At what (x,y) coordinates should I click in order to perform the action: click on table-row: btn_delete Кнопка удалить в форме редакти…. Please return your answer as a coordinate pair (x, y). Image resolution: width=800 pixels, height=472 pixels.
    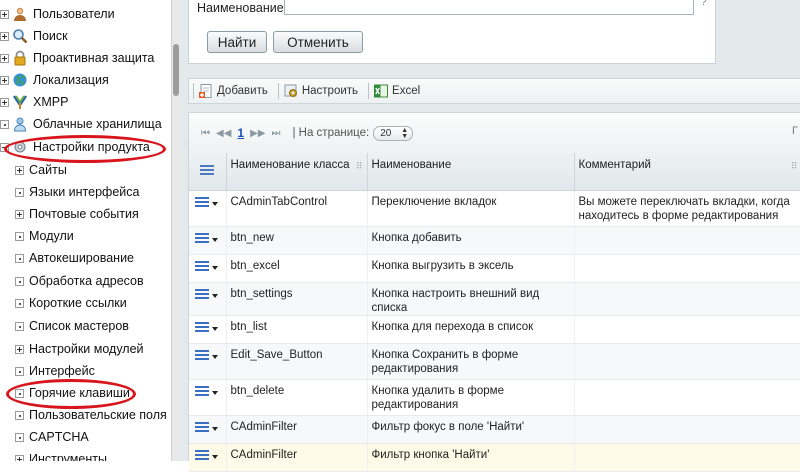
    Looking at the image, I should click on (494, 397).